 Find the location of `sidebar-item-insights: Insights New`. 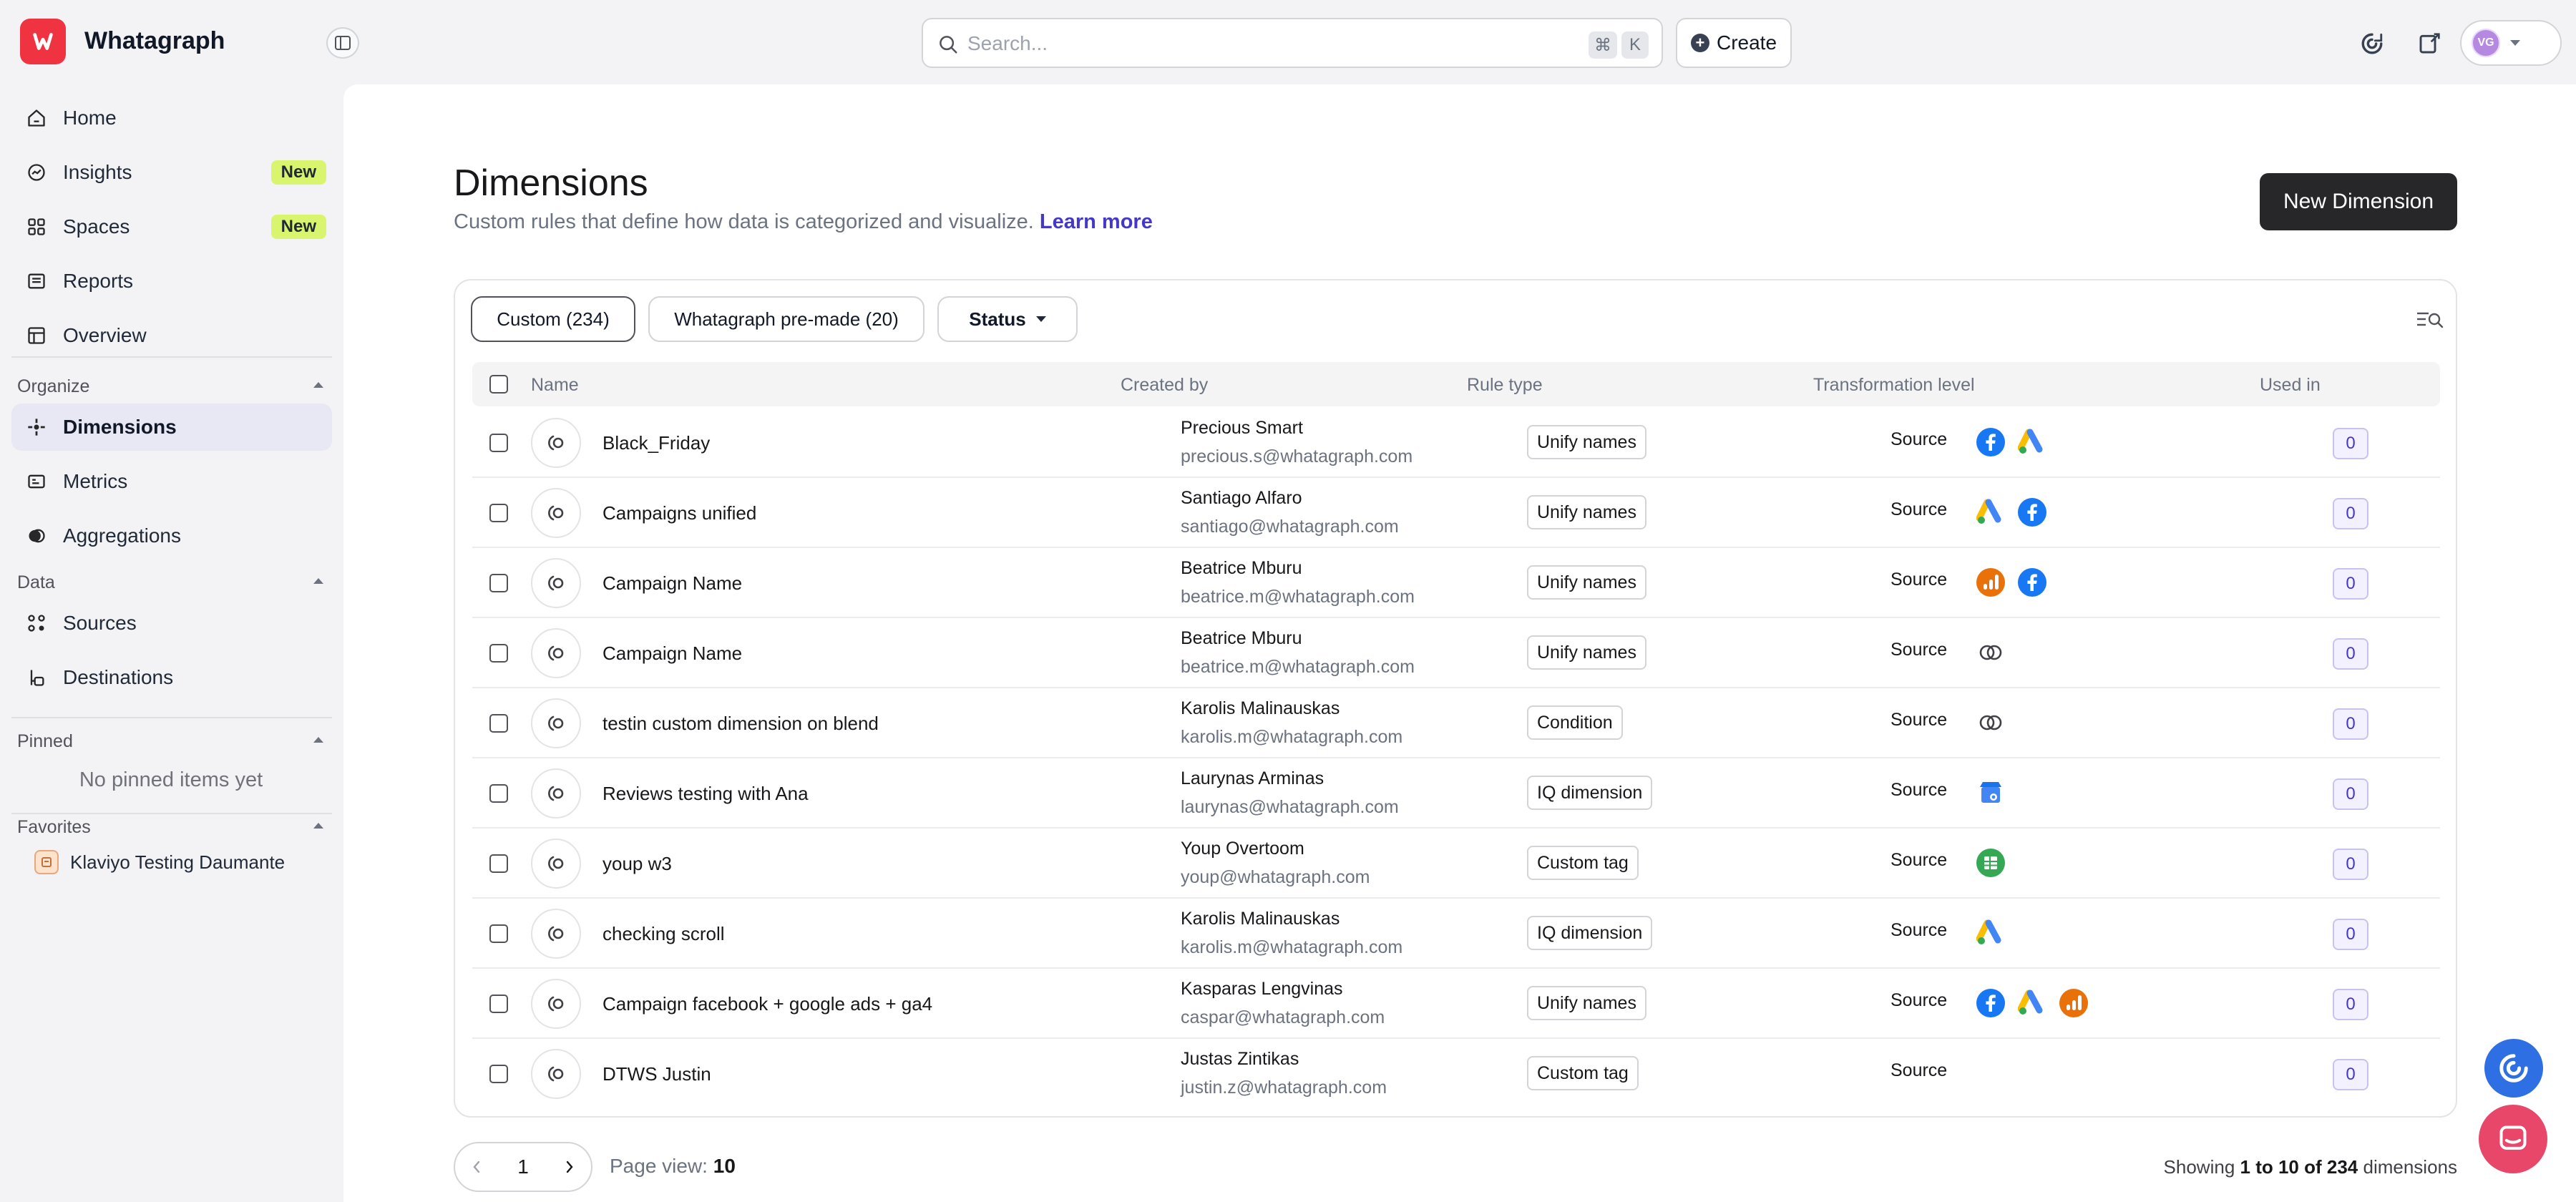

sidebar-item-insights: Insights New is located at coordinates (171, 173).